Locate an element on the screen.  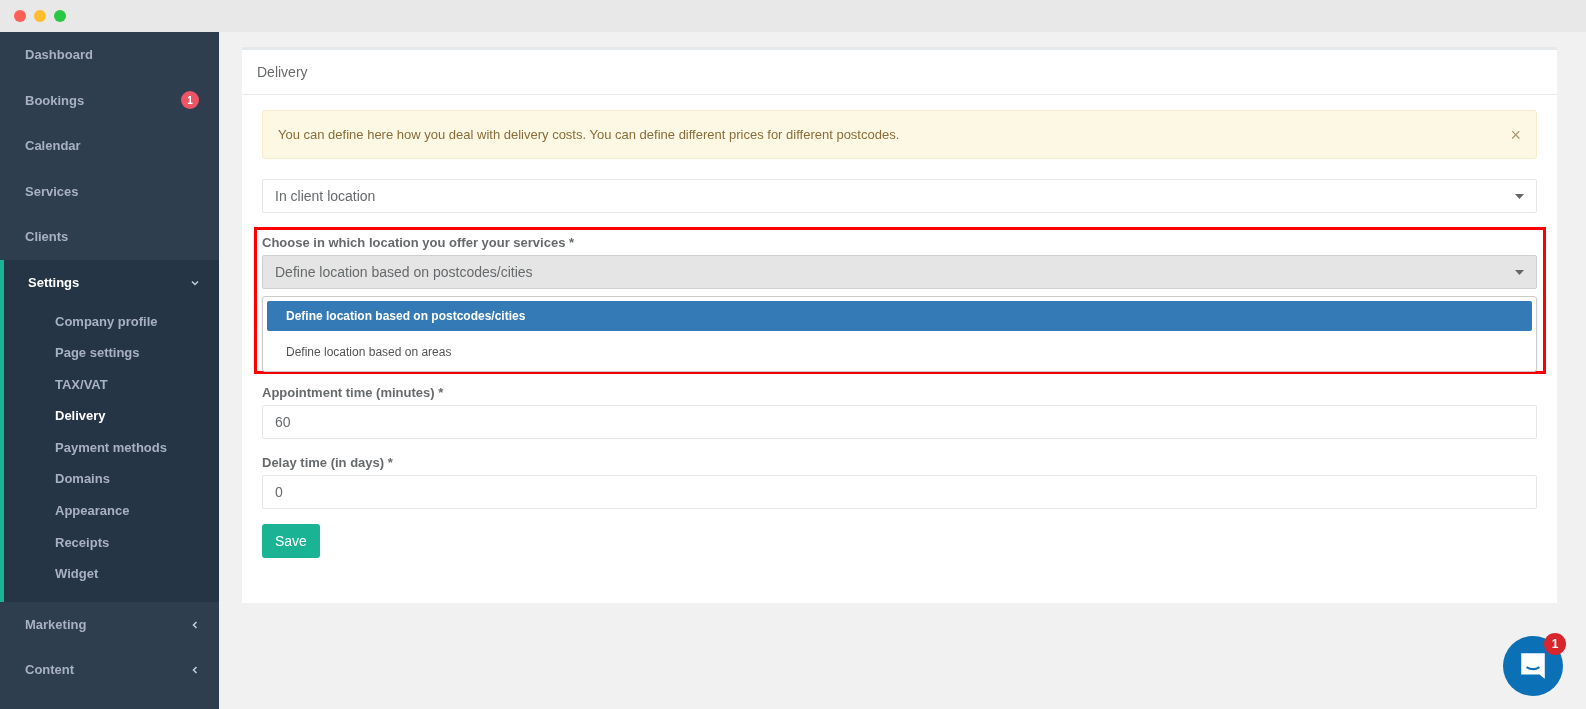
submenu-item: TAX/VAT is located at coordinates (111, 384).